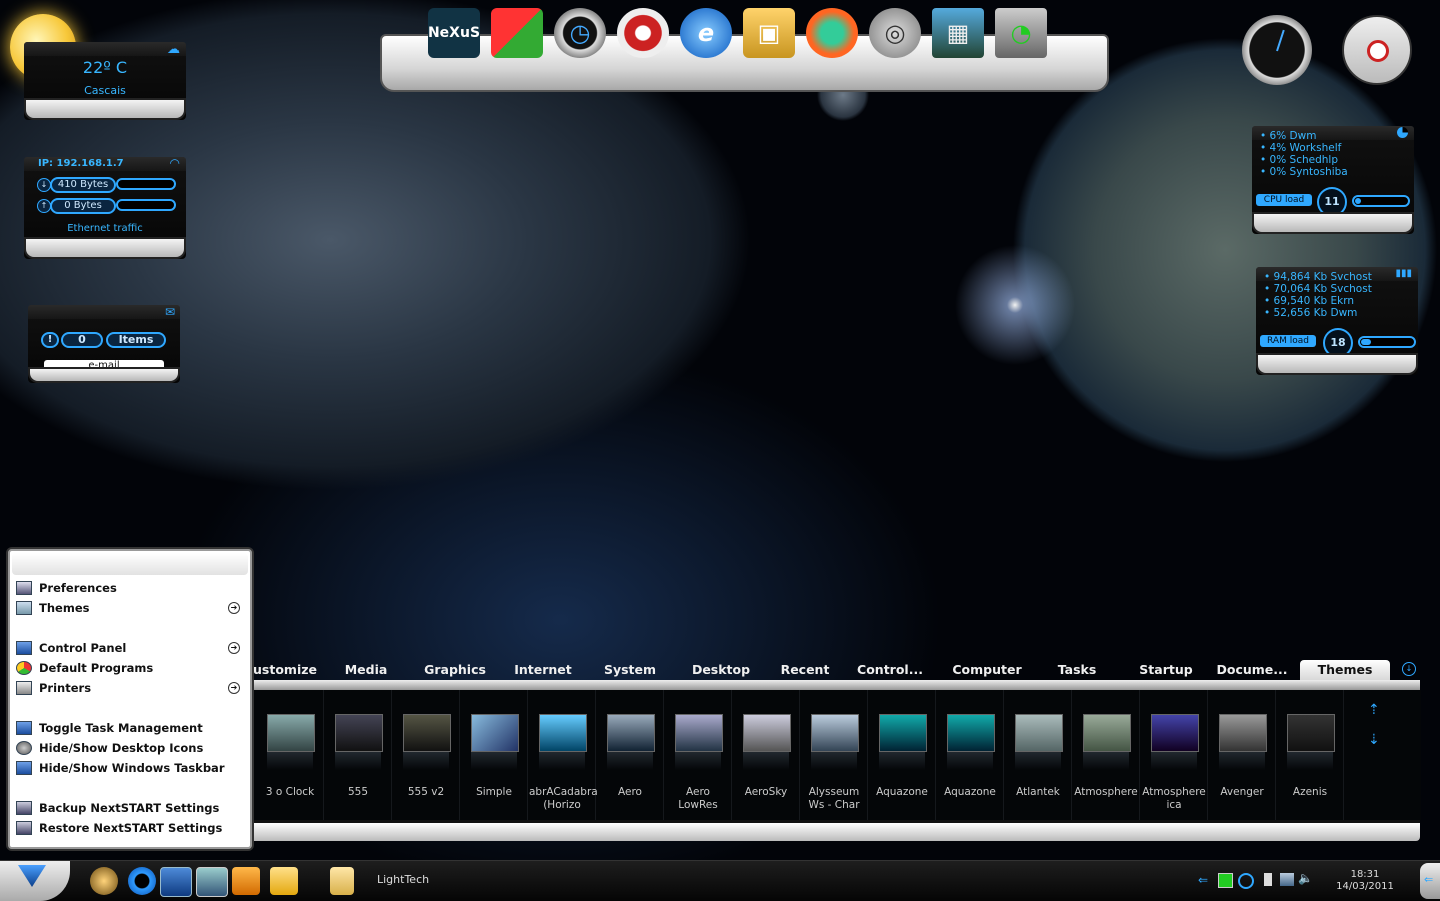  Describe the element at coordinates (130, 668) in the screenshot. I see `start-menu-item-default-programs: Default Programs` at that location.